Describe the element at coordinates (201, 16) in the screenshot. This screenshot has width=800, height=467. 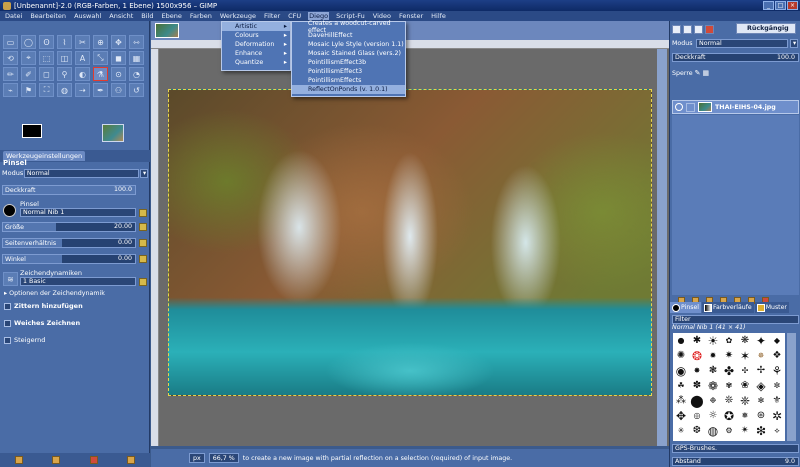
I see `menu-farben: Farben` at that location.